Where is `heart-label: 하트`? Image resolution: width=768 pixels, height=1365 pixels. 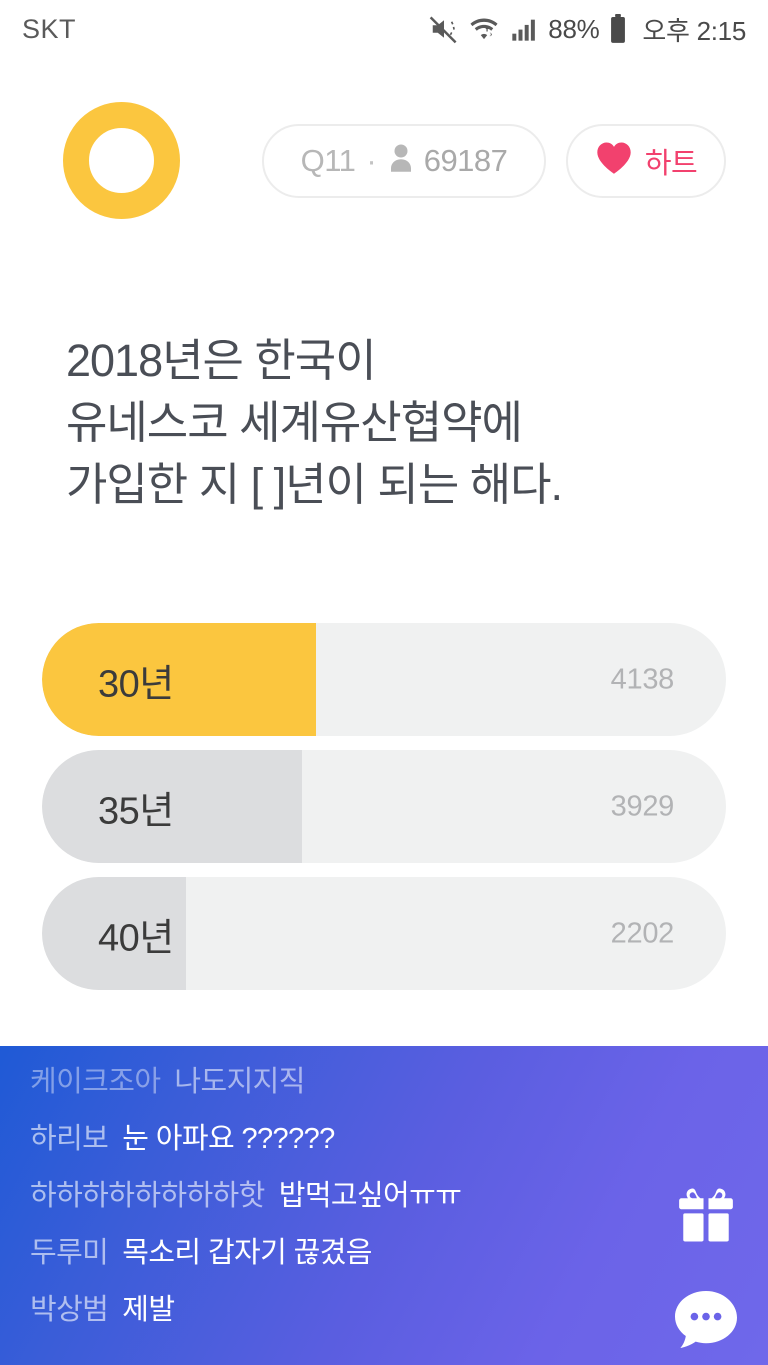 heart-label: 하트 is located at coordinates (671, 163).